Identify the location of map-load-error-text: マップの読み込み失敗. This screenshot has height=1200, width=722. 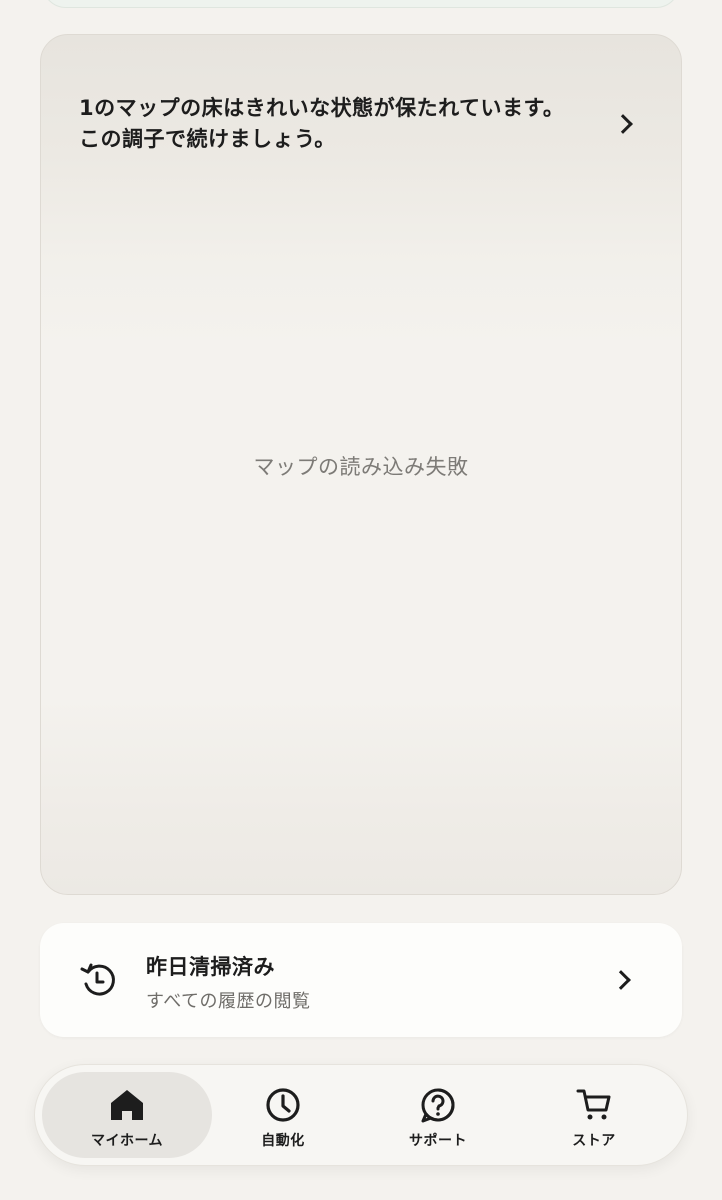
(361, 467).